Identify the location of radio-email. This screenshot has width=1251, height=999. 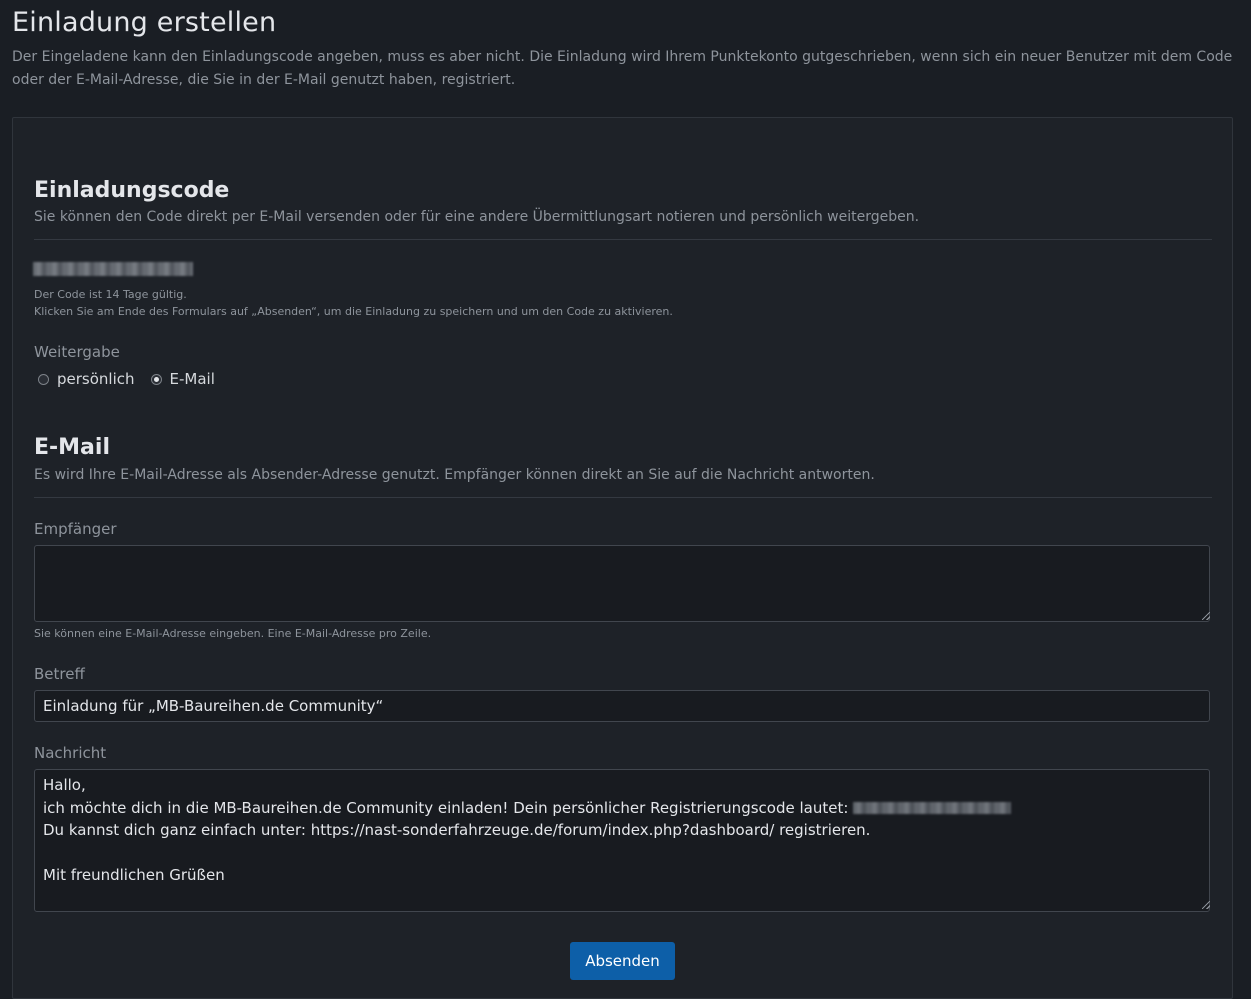
(156, 379).